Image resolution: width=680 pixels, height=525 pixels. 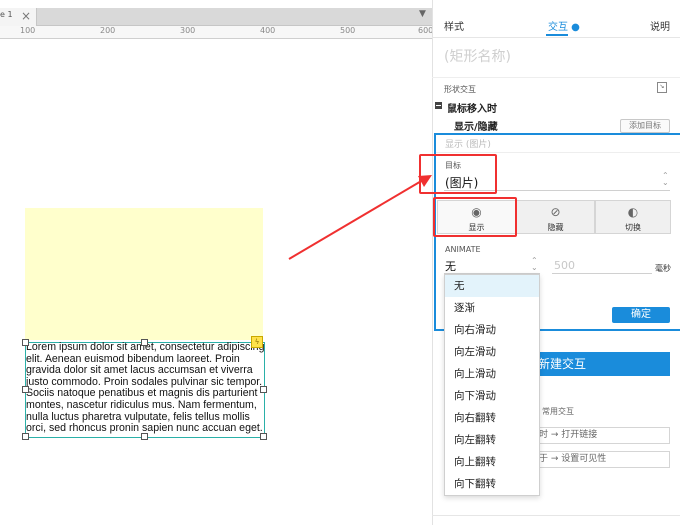 I want to click on dropdown-option: 向下滑动, so click(x=492, y=396).